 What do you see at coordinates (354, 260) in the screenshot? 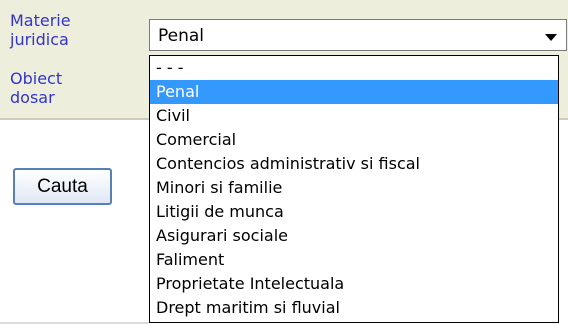
I see `option-faliment: Faliment` at bounding box center [354, 260].